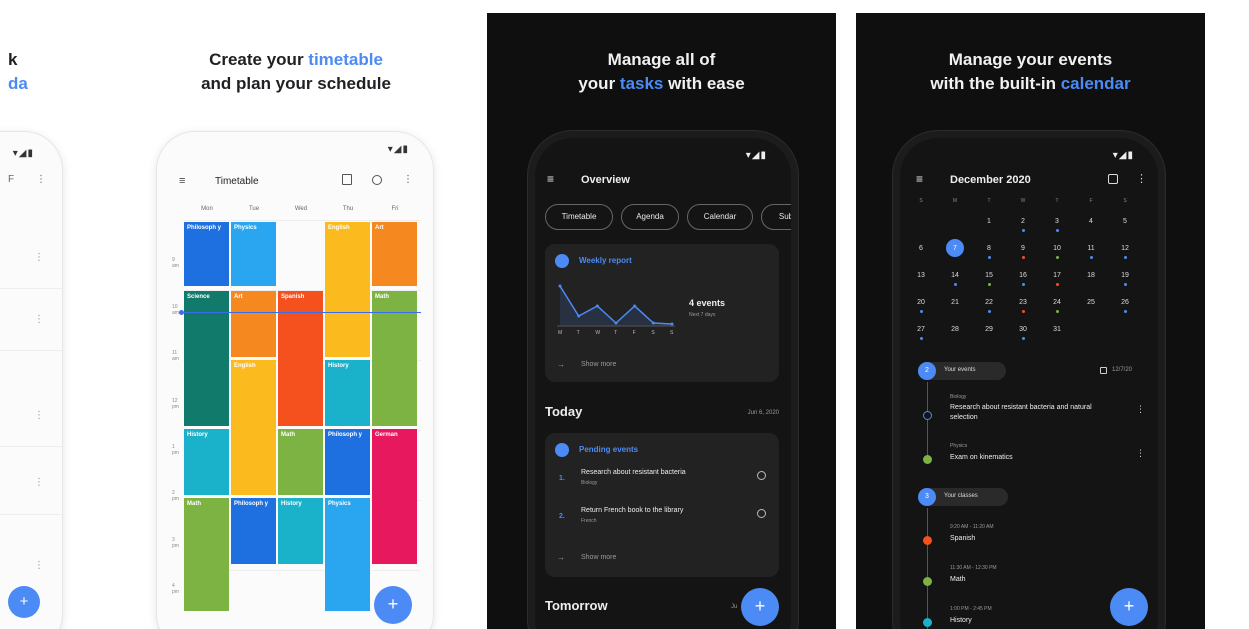 The width and height of the screenshot is (1249, 629). Describe the element at coordinates (989, 275) in the screenshot. I see `calendar-day: 15` at that location.